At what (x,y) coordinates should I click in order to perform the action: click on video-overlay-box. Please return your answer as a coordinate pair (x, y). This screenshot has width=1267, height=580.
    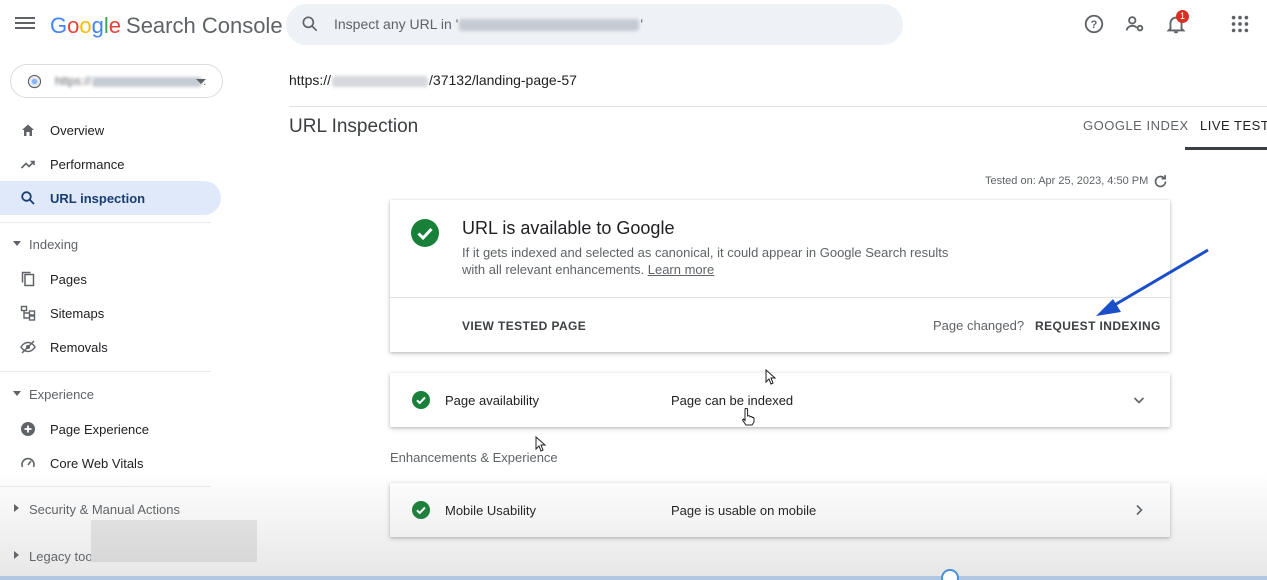
    Looking at the image, I should click on (174, 541).